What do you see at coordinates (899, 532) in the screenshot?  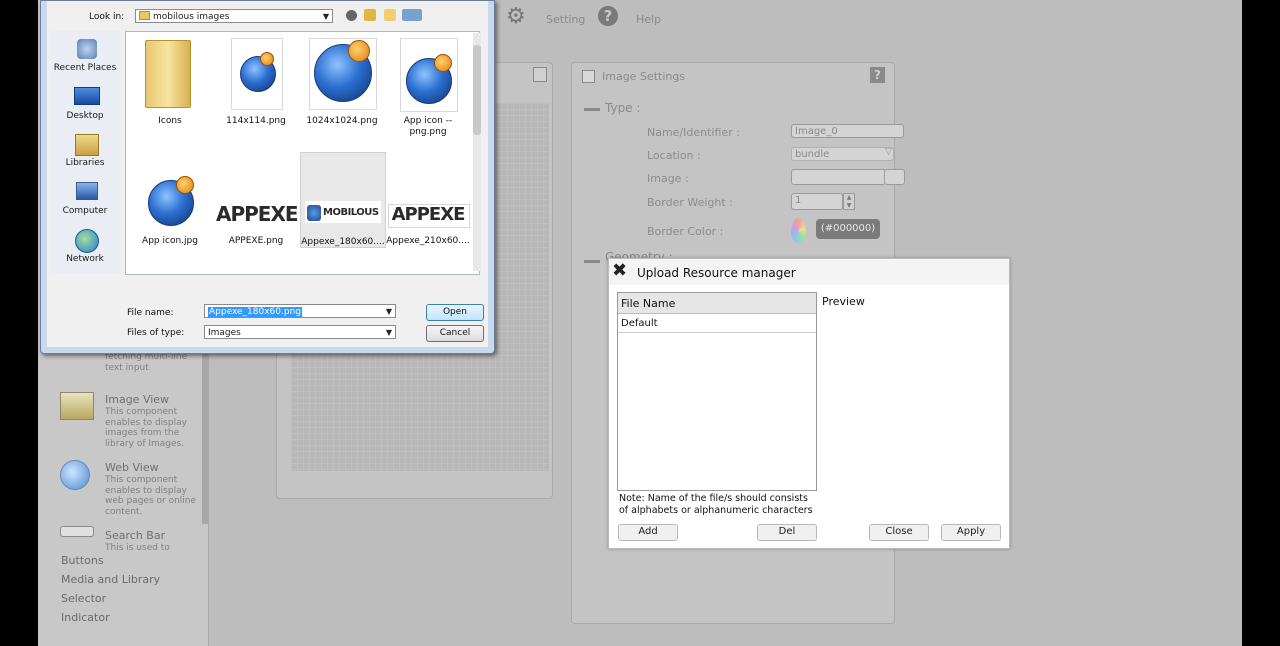 I see `close-button: Close` at bounding box center [899, 532].